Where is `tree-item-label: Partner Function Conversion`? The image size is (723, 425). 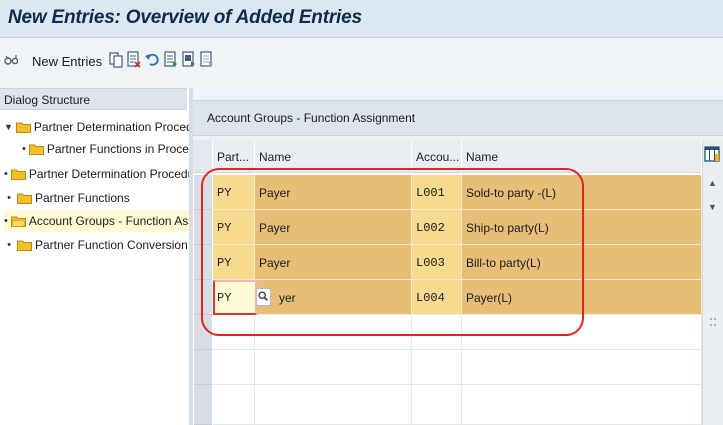 tree-item-label: Partner Function Conversion is located at coordinates (111, 245).